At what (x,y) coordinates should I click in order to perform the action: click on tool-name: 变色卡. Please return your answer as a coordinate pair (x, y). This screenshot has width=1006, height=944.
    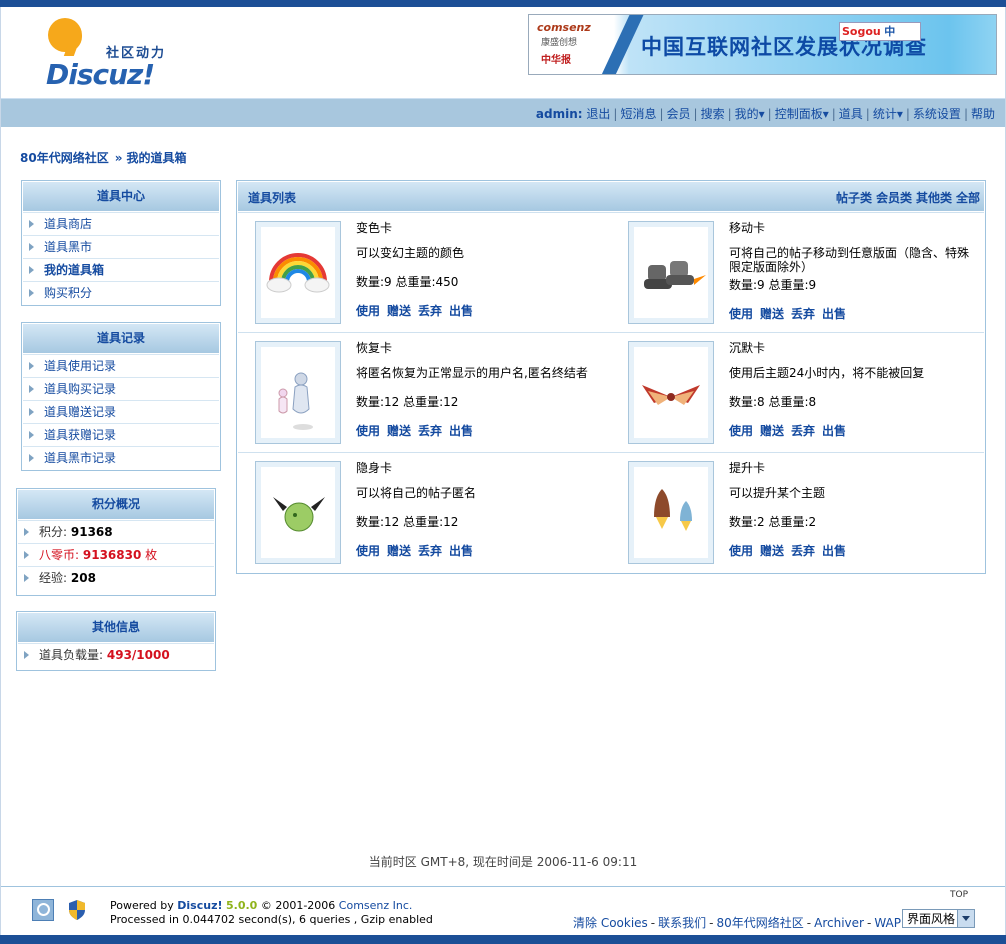
    Looking at the image, I should click on (374, 228).